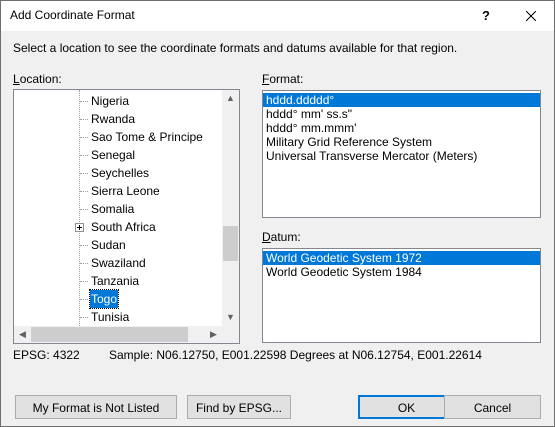 Image resolution: width=555 pixels, height=427 pixels. I want to click on location-tree-item: Seychelles, so click(118, 173).